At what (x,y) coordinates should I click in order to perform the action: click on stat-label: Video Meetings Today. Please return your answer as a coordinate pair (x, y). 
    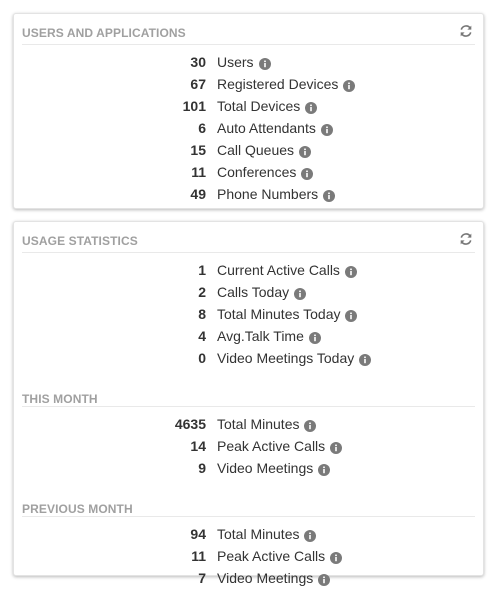
    Looking at the image, I should click on (286, 358).